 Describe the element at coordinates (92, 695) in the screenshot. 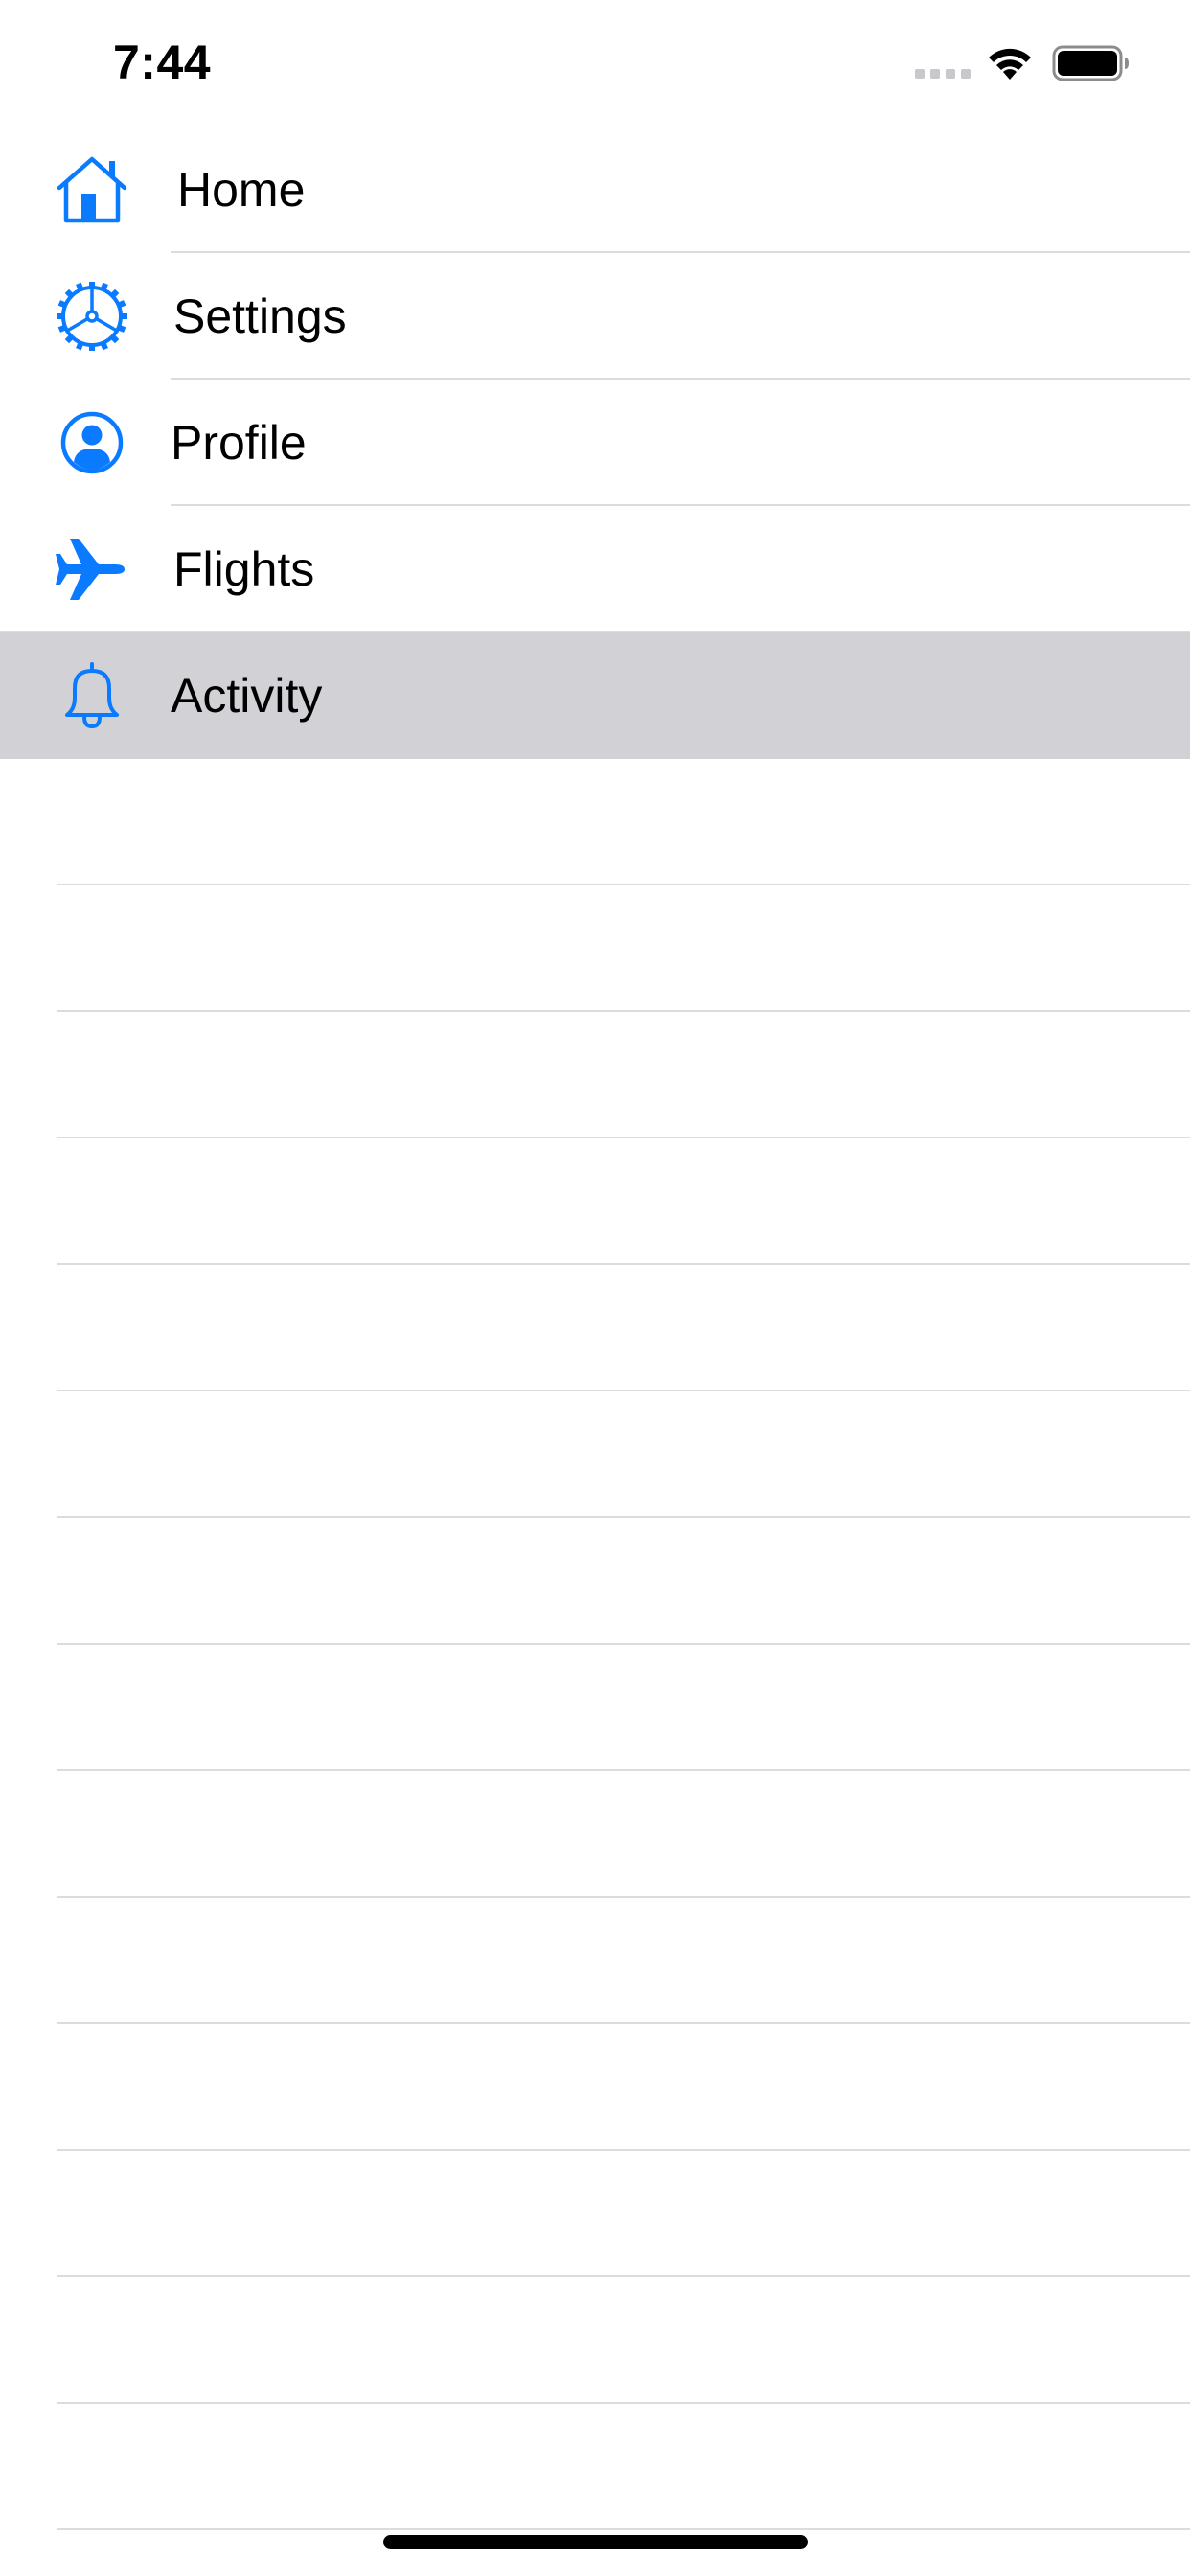

I see `bell-icon` at that location.